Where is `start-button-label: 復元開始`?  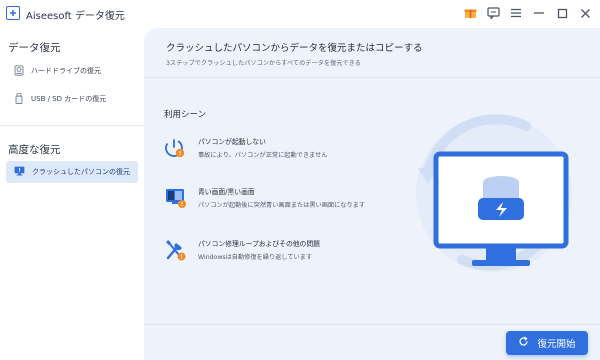
start-button-label: 復元開始 is located at coordinates (556, 344).